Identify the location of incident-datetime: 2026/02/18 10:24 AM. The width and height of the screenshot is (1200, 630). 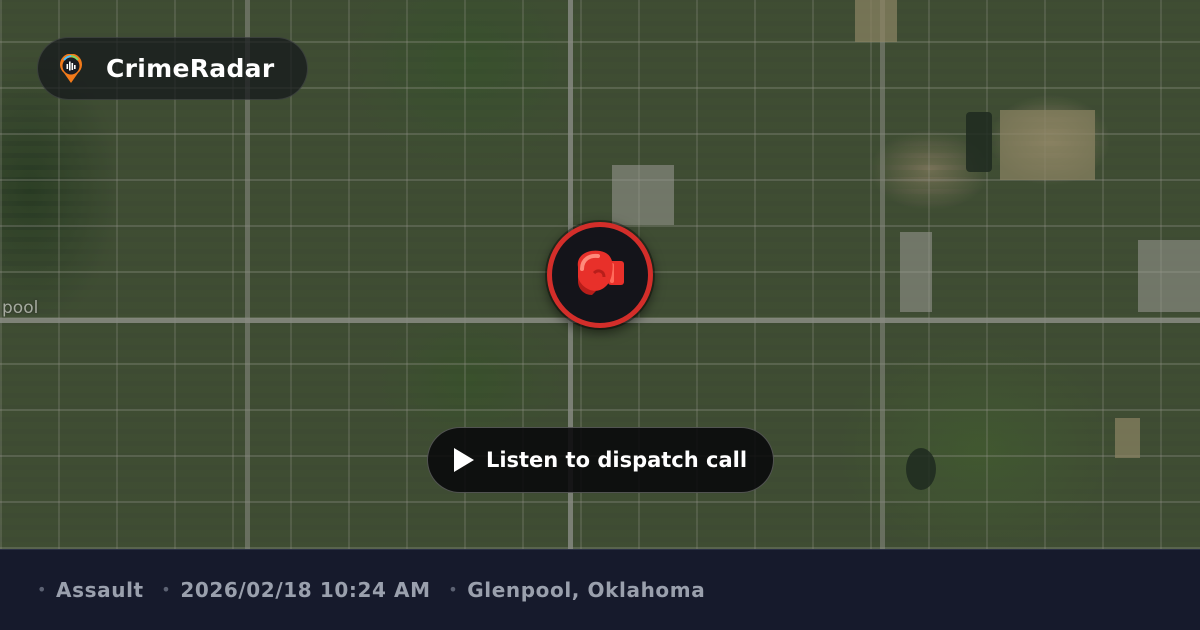
(305, 590).